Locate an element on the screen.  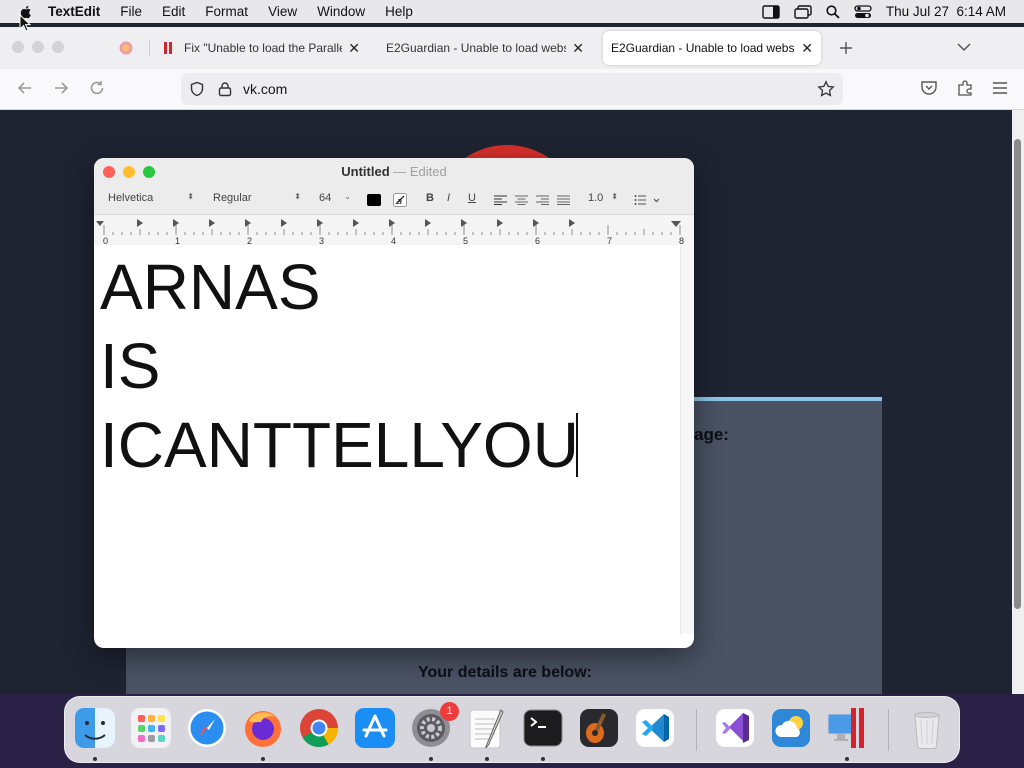
bookmark-star-icon is located at coordinates (826, 89).